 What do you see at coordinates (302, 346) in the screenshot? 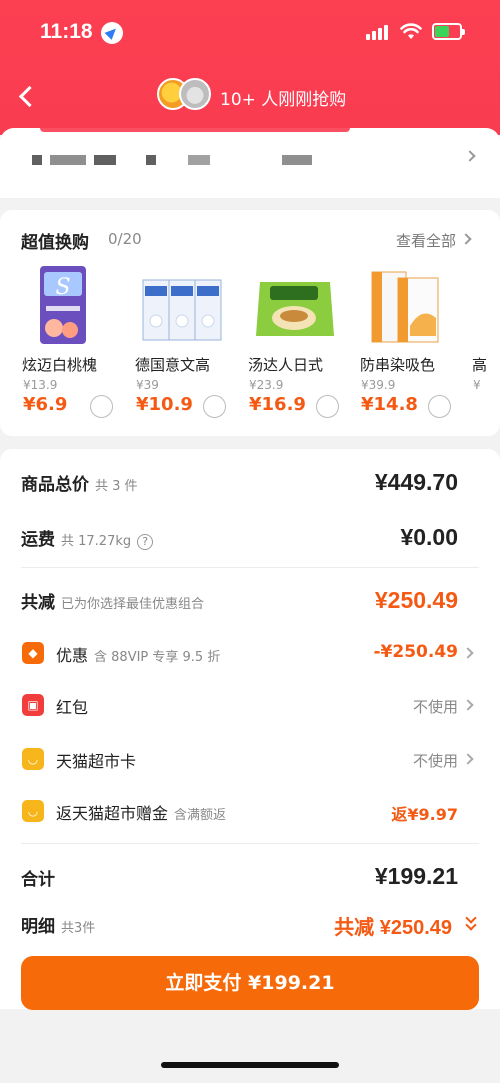
I see `product-item: 汤达人日式 ¥23.9 ¥16.9` at bounding box center [302, 346].